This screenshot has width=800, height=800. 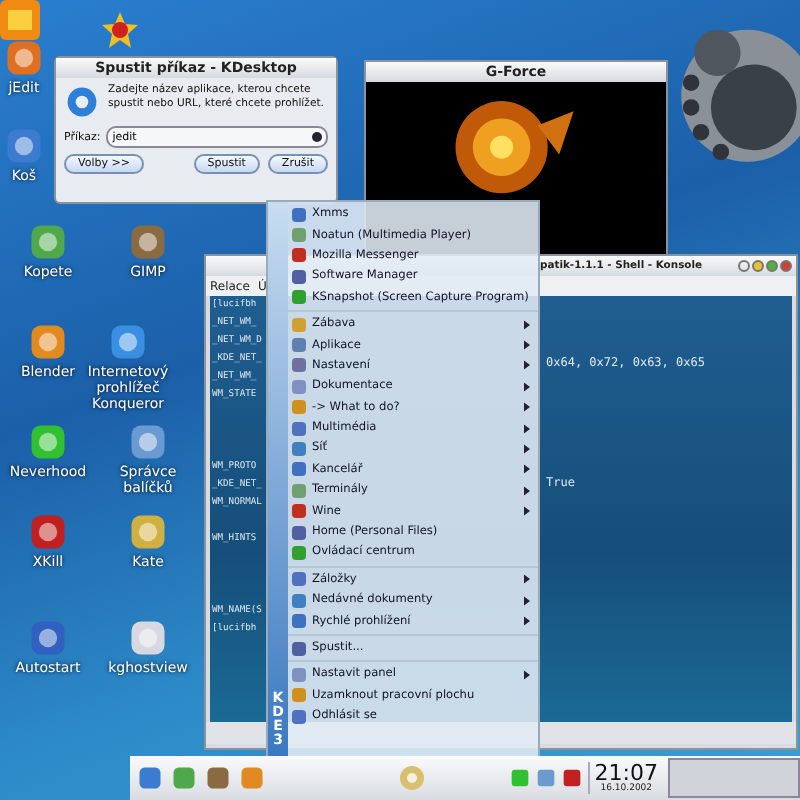 What do you see at coordinates (734, 778) in the screenshot?
I see `mini-player-drawing` at bounding box center [734, 778].